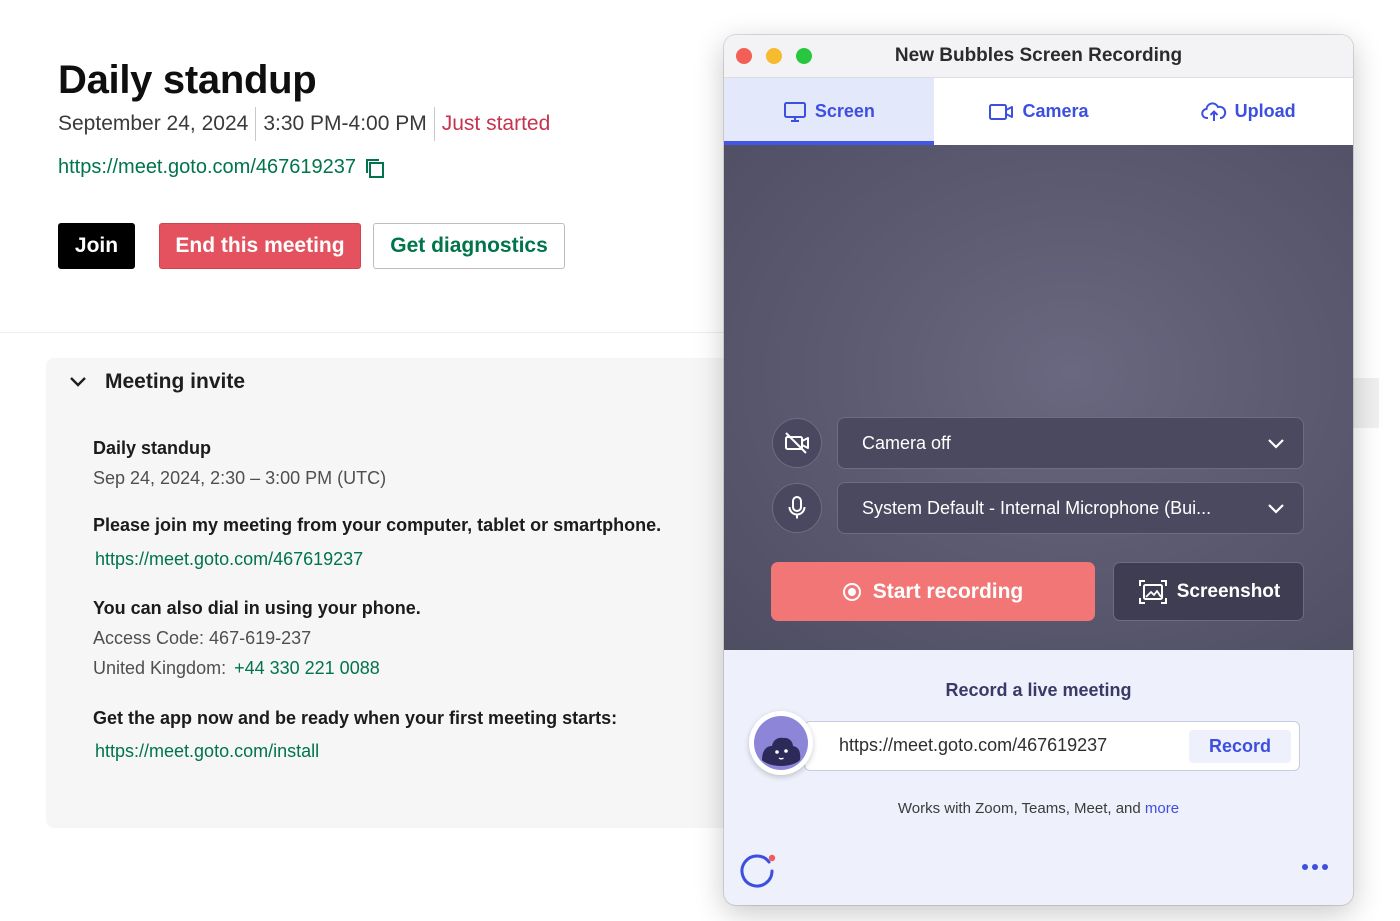 This screenshot has height=921, width=1400. I want to click on screenshot-button: Screenshot, so click(1208, 591).